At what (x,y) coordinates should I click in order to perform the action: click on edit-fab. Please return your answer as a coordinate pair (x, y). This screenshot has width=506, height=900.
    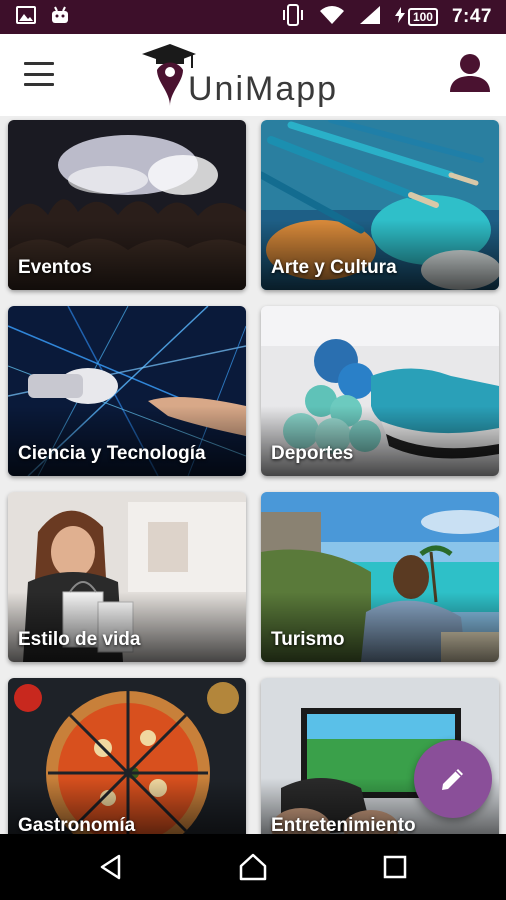
    Looking at the image, I should click on (453, 779).